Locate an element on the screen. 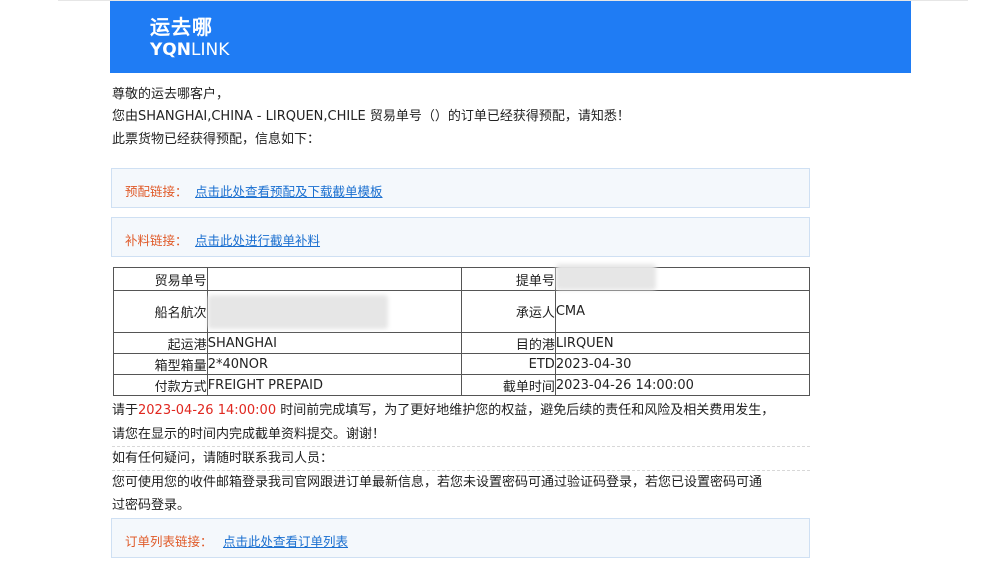 The height and width of the screenshot is (574, 985). table-row: 贸易单号 提单号 is located at coordinates (462, 277).